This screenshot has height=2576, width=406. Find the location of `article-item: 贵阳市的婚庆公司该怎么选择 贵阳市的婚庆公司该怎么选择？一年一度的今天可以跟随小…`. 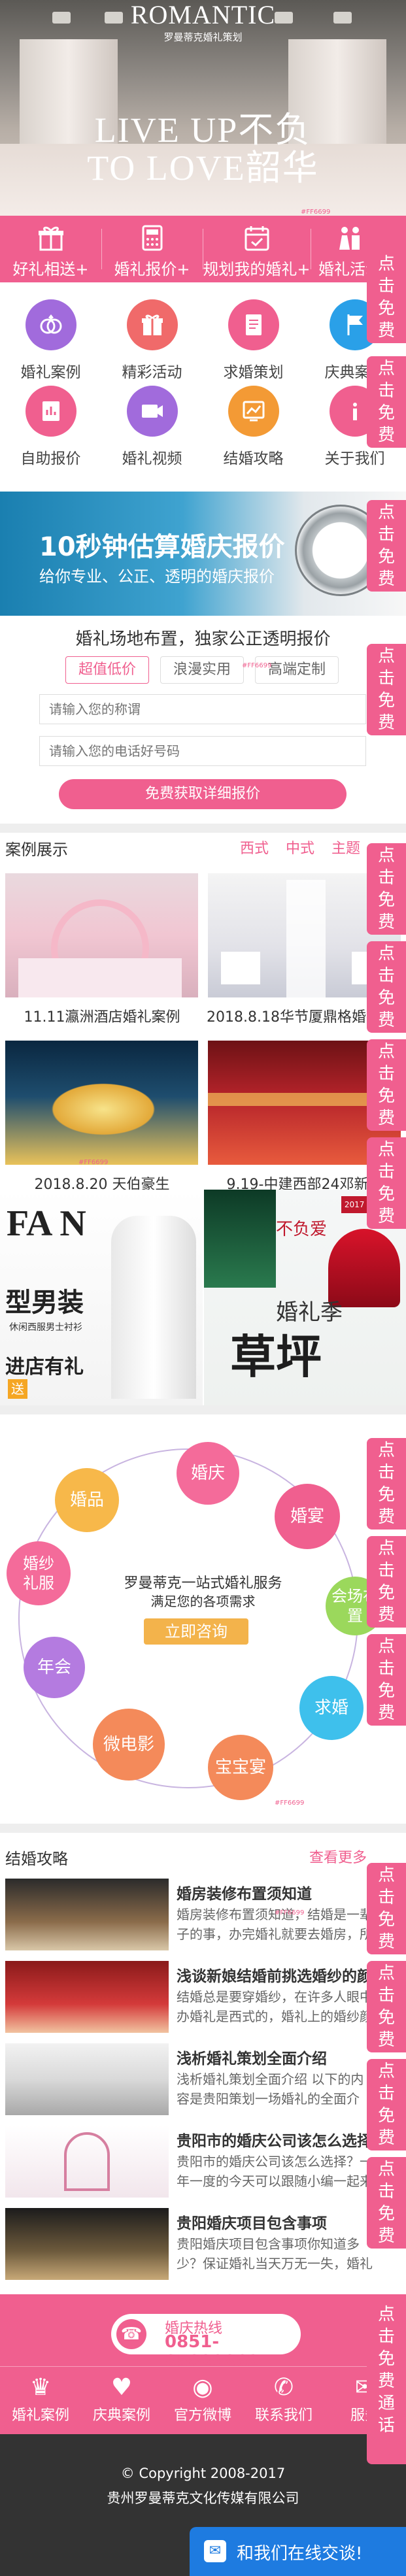

article-item: 贵阳市的婚庆公司该怎么选择 贵阳市的婚庆公司该怎么选择？一年一度的今天可以跟随小… is located at coordinates (189, 2162).